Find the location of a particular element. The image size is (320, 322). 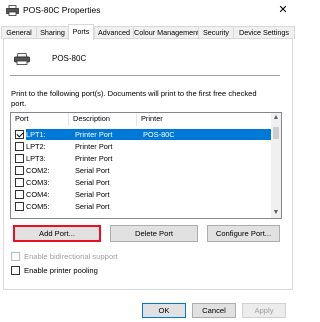

divider is located at coordinates (145, 75).